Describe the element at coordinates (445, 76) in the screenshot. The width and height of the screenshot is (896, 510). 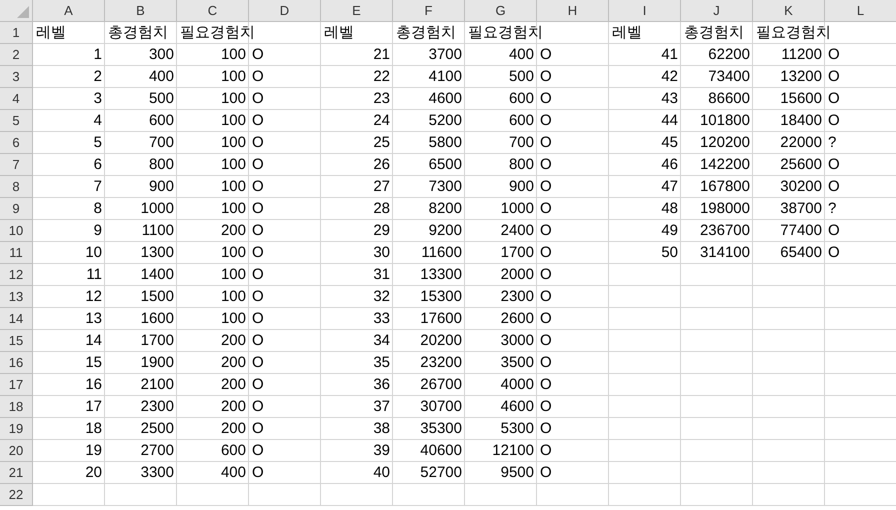
I see `table-cell-text: 4100` at that location.